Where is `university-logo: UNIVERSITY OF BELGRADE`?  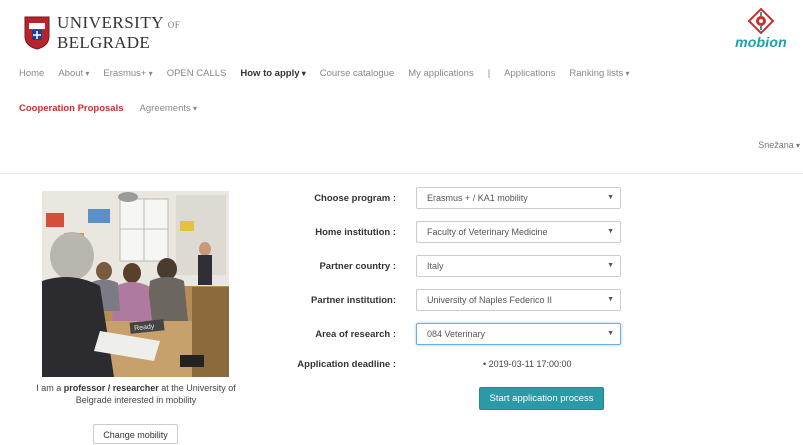
university-logo: UNIVERSITY OF BELGRADE is located at coordinates (102, 32).